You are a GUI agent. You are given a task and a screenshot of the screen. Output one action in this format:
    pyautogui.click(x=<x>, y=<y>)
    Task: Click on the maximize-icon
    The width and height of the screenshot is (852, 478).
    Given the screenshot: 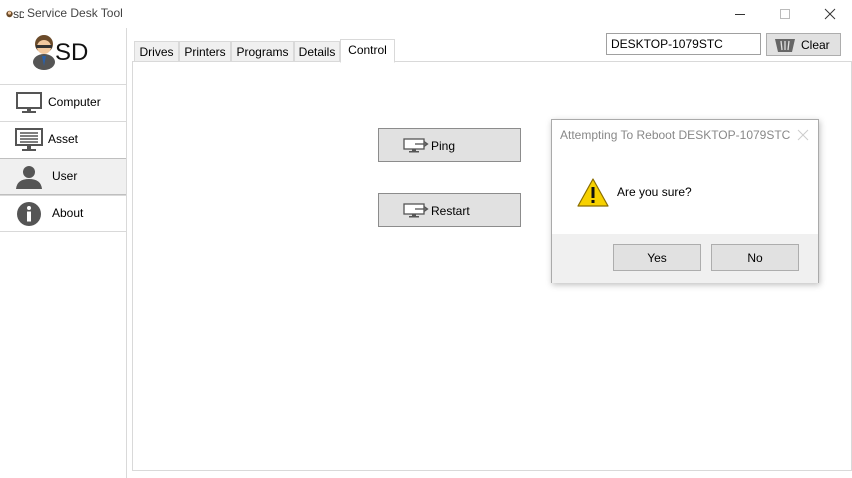 What is the action you would take?
    pyautogui.click(x=785, y=14)
    